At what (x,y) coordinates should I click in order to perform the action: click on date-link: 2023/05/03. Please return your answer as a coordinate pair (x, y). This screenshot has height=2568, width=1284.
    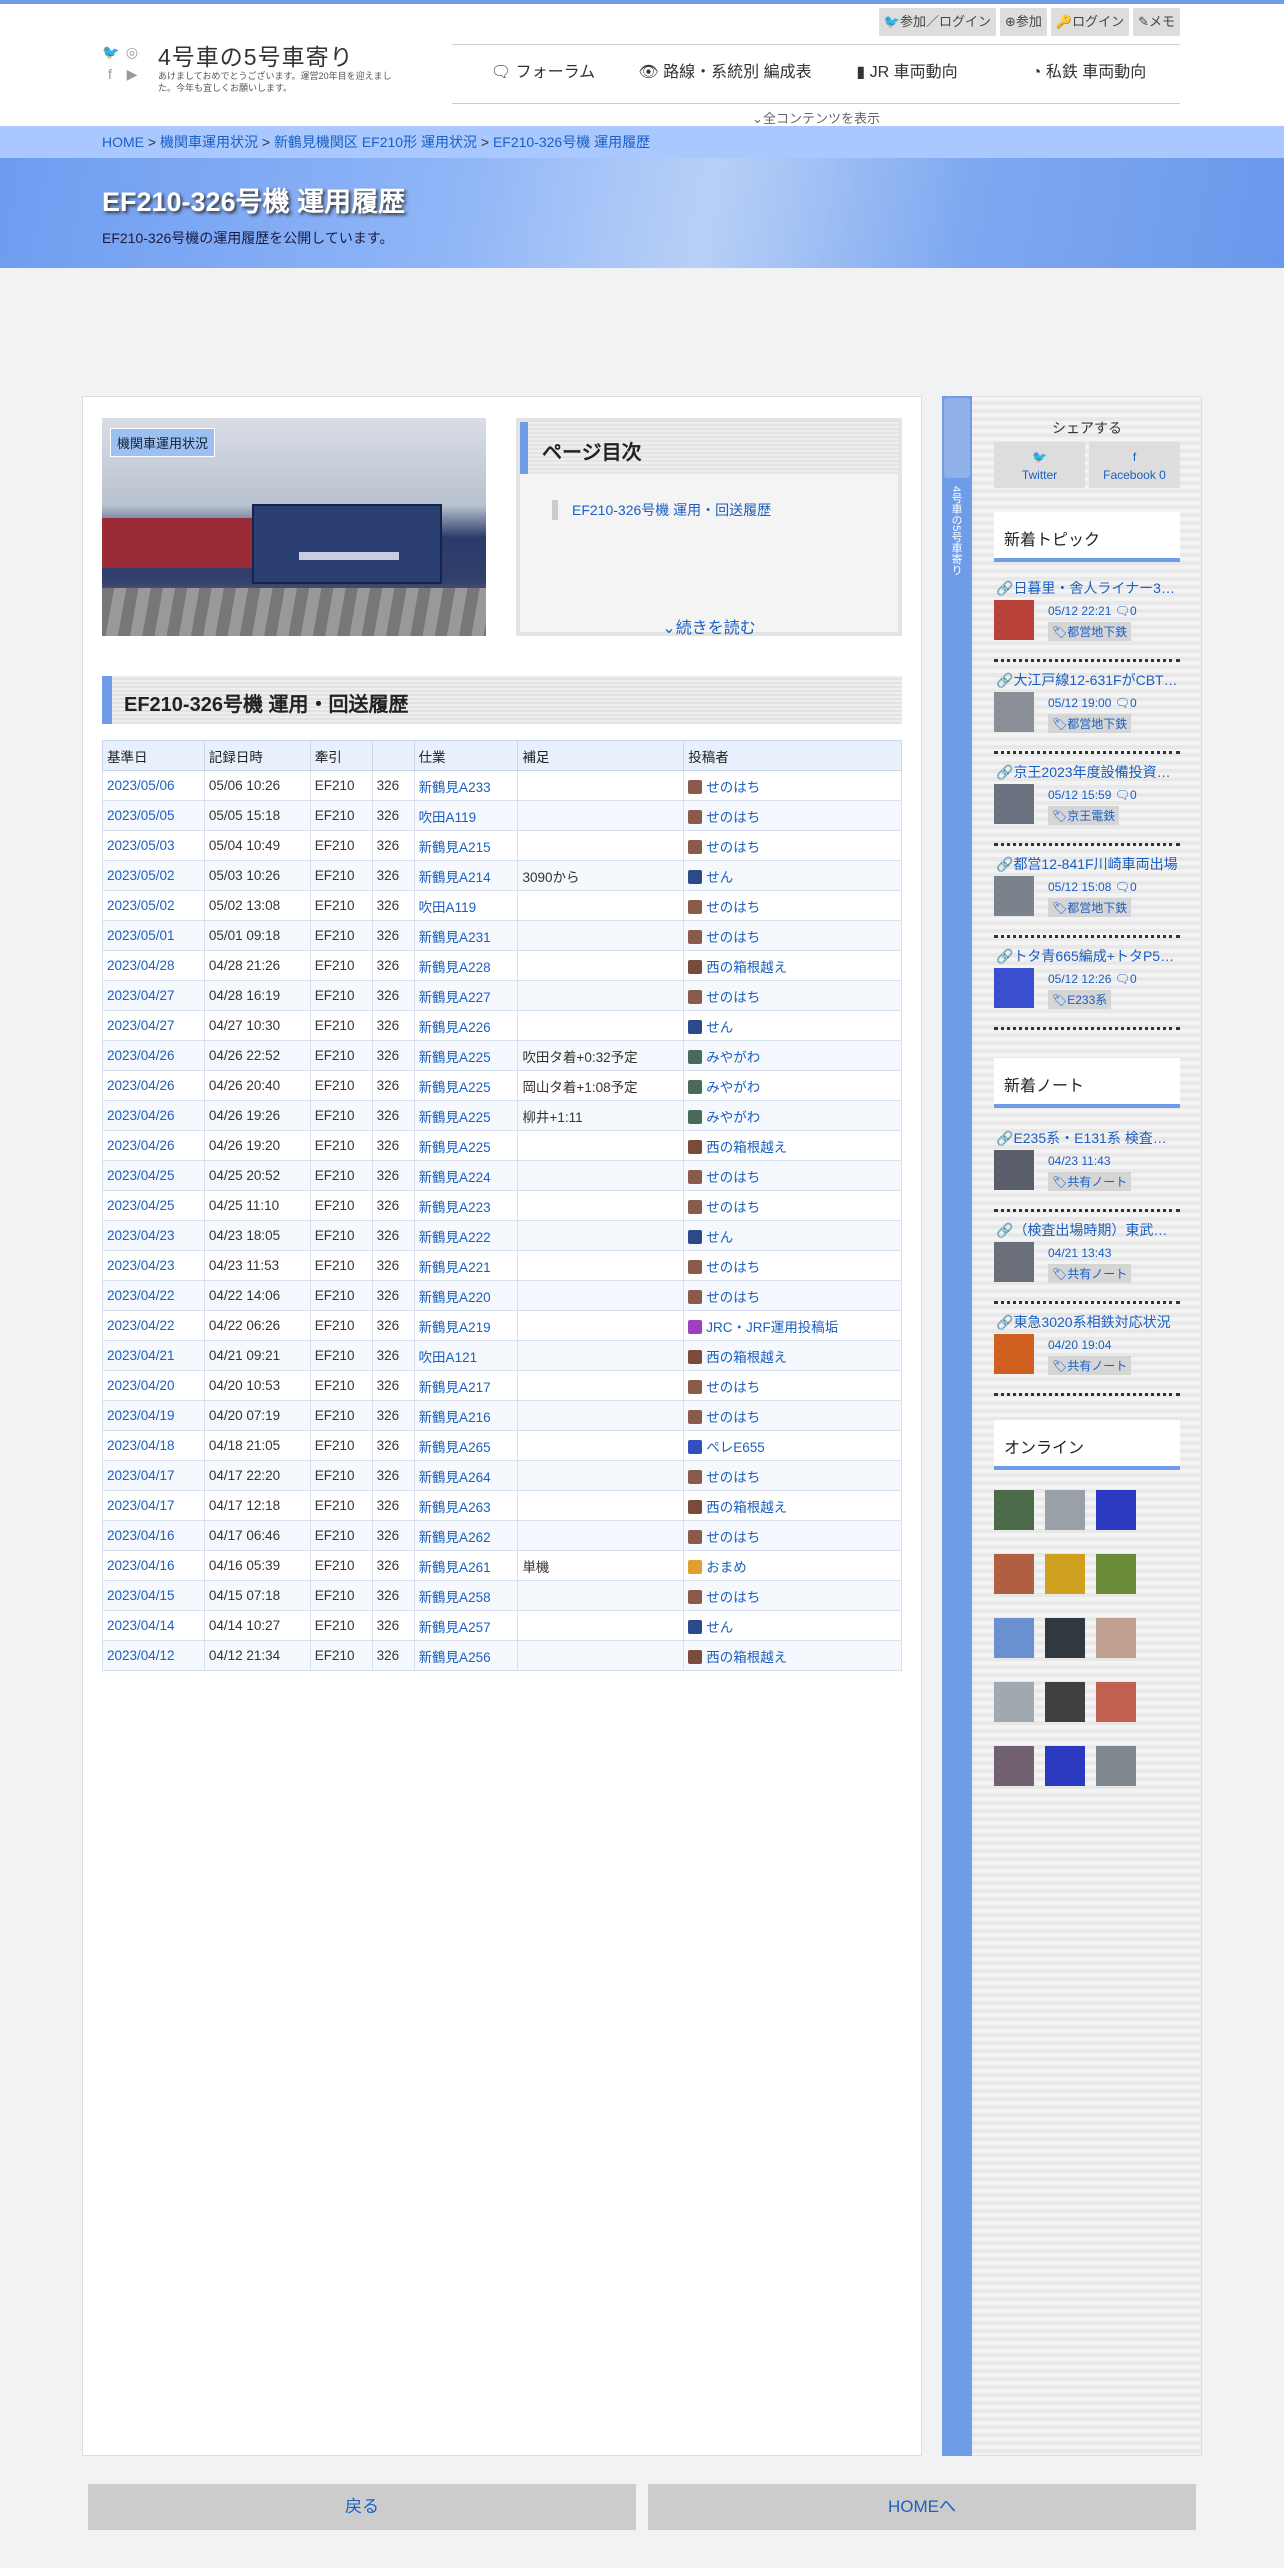
    Looking at the image, I should click on (141, 845).